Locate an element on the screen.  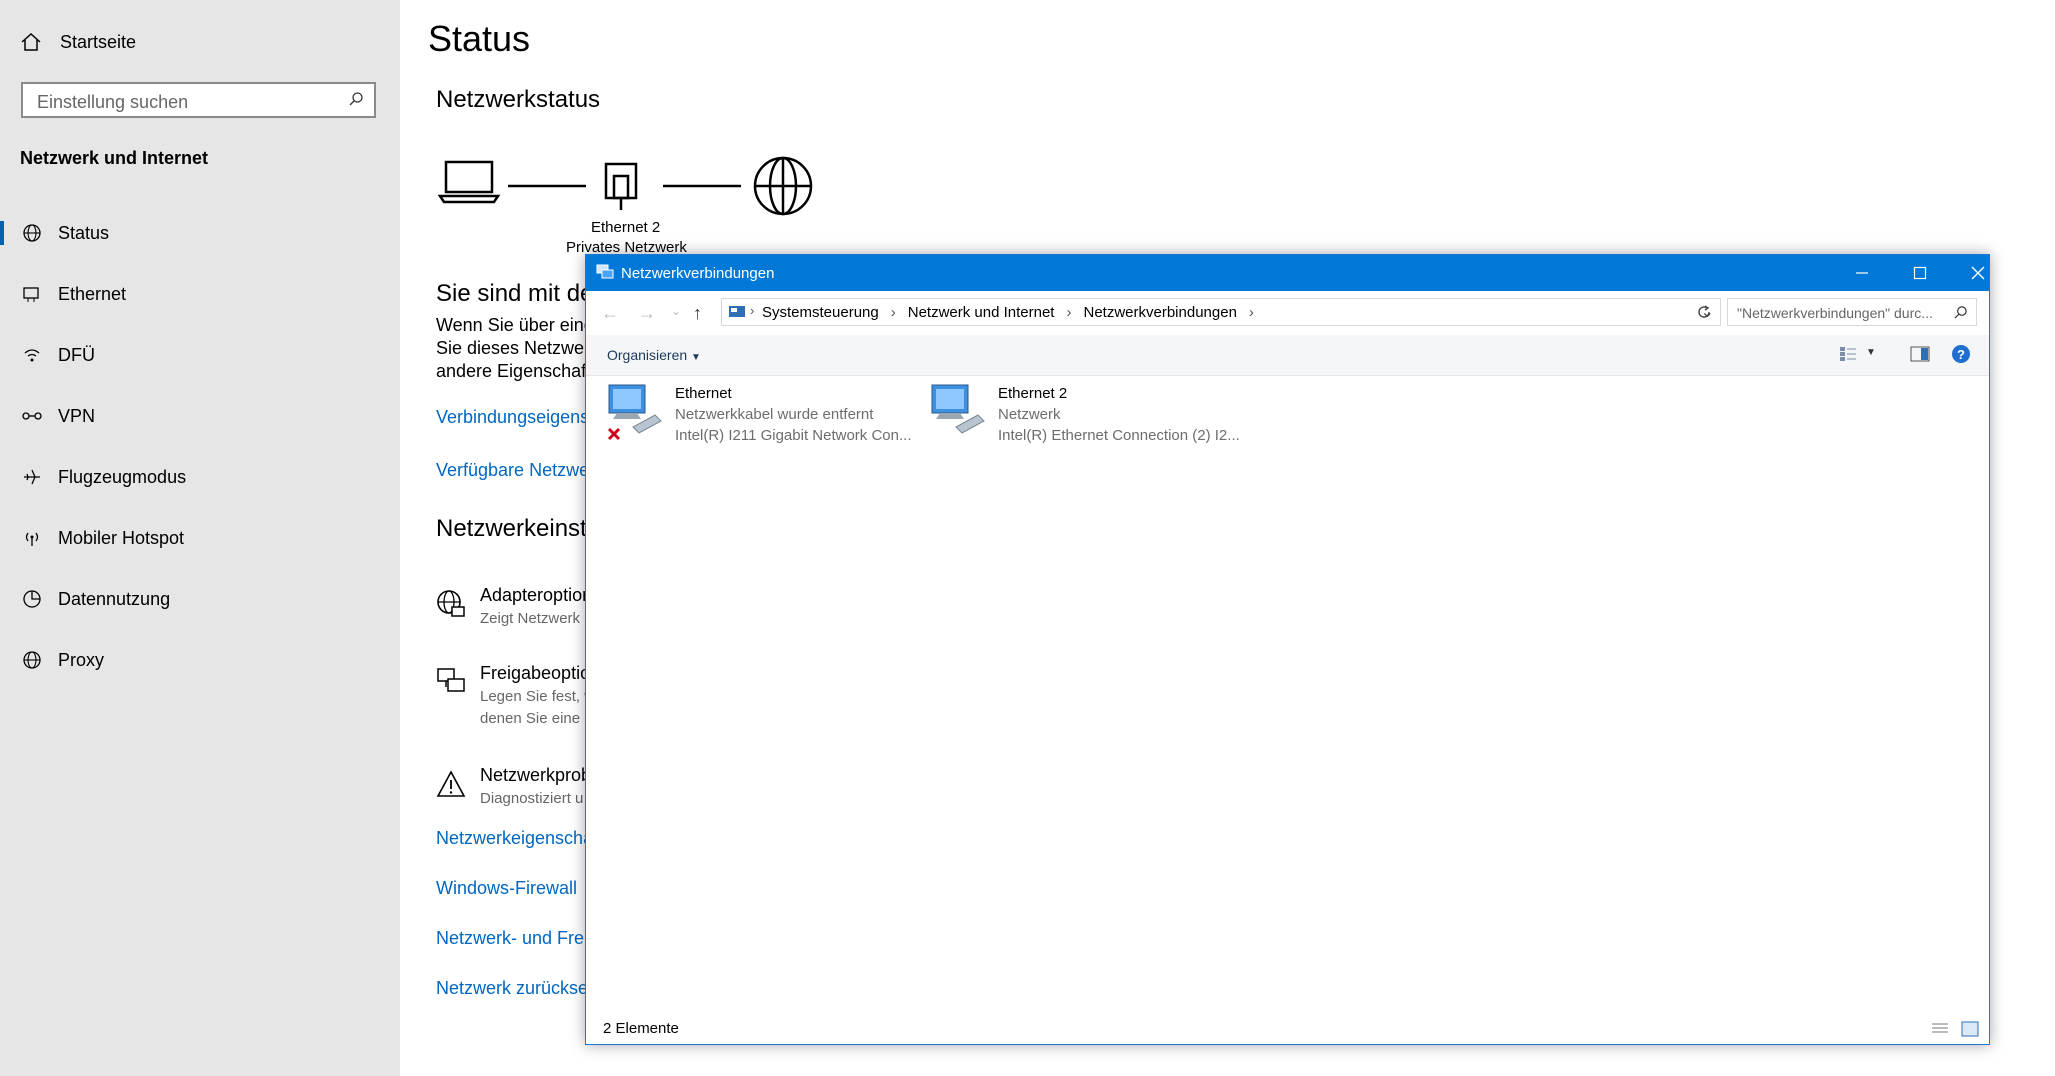
sidebar-item-dialup: DFÜ is located at coordinates (200, 355).